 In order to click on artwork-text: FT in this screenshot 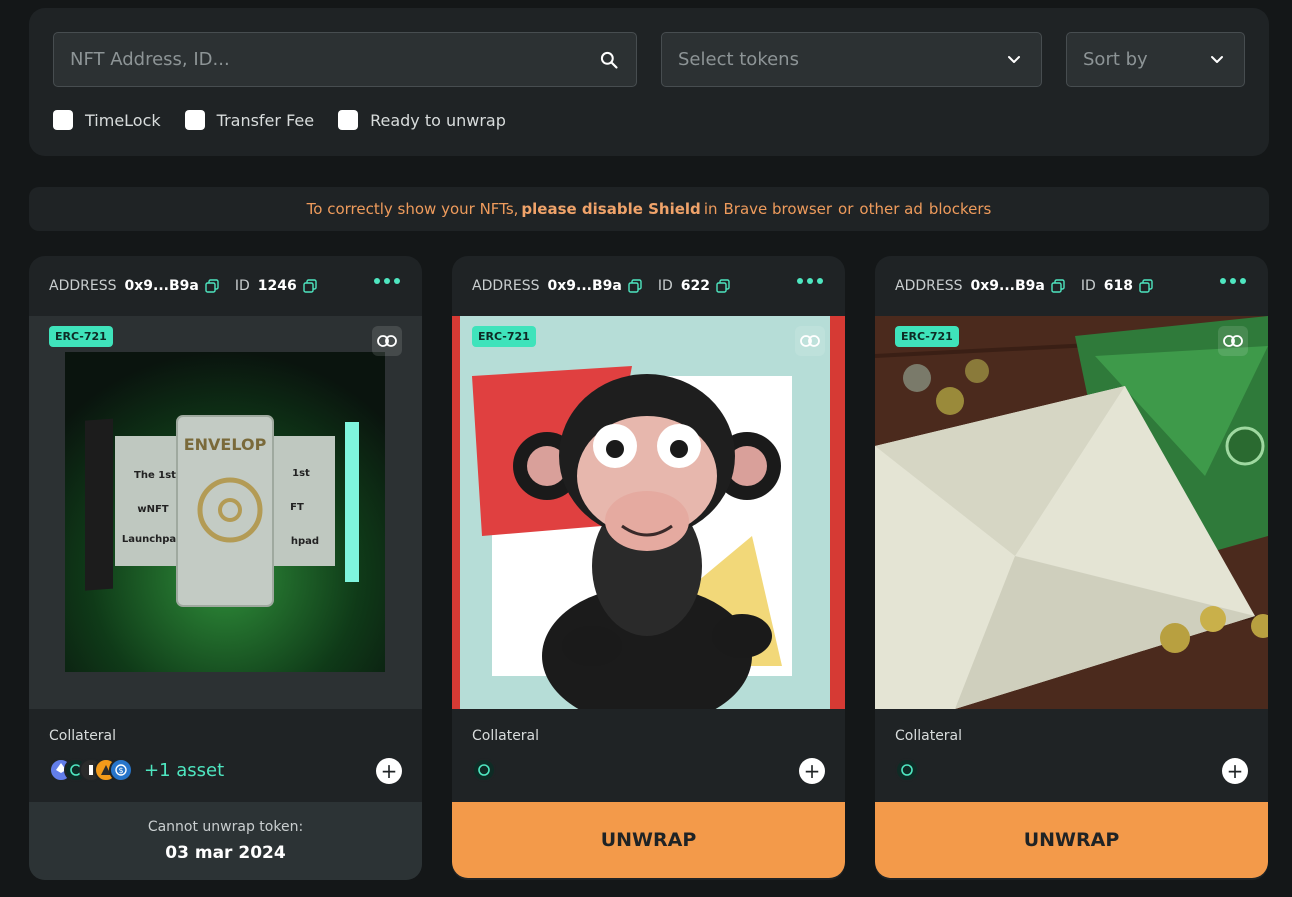, I will do `click(297, 507)`.